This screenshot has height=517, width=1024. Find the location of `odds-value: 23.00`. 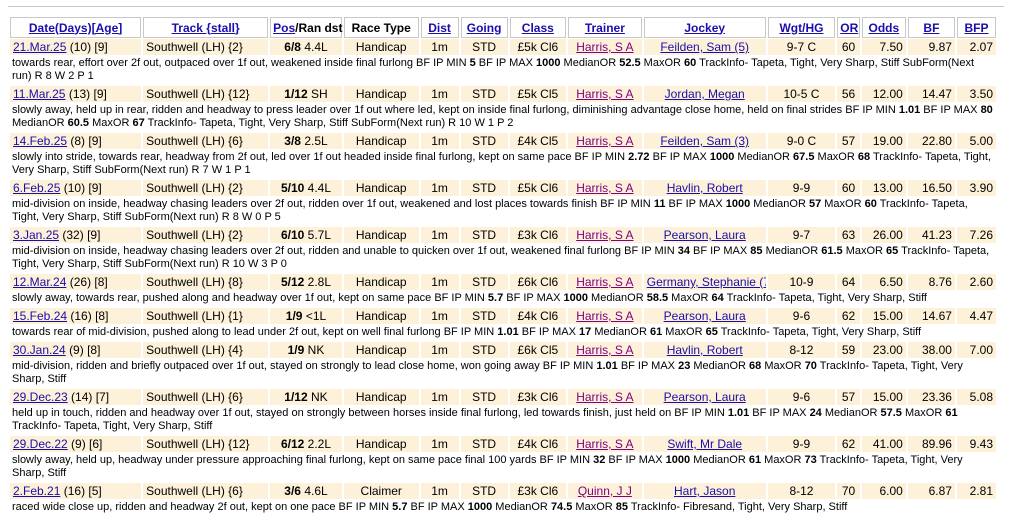

odds-value: 23.00 is located at coordinates (887, 350).